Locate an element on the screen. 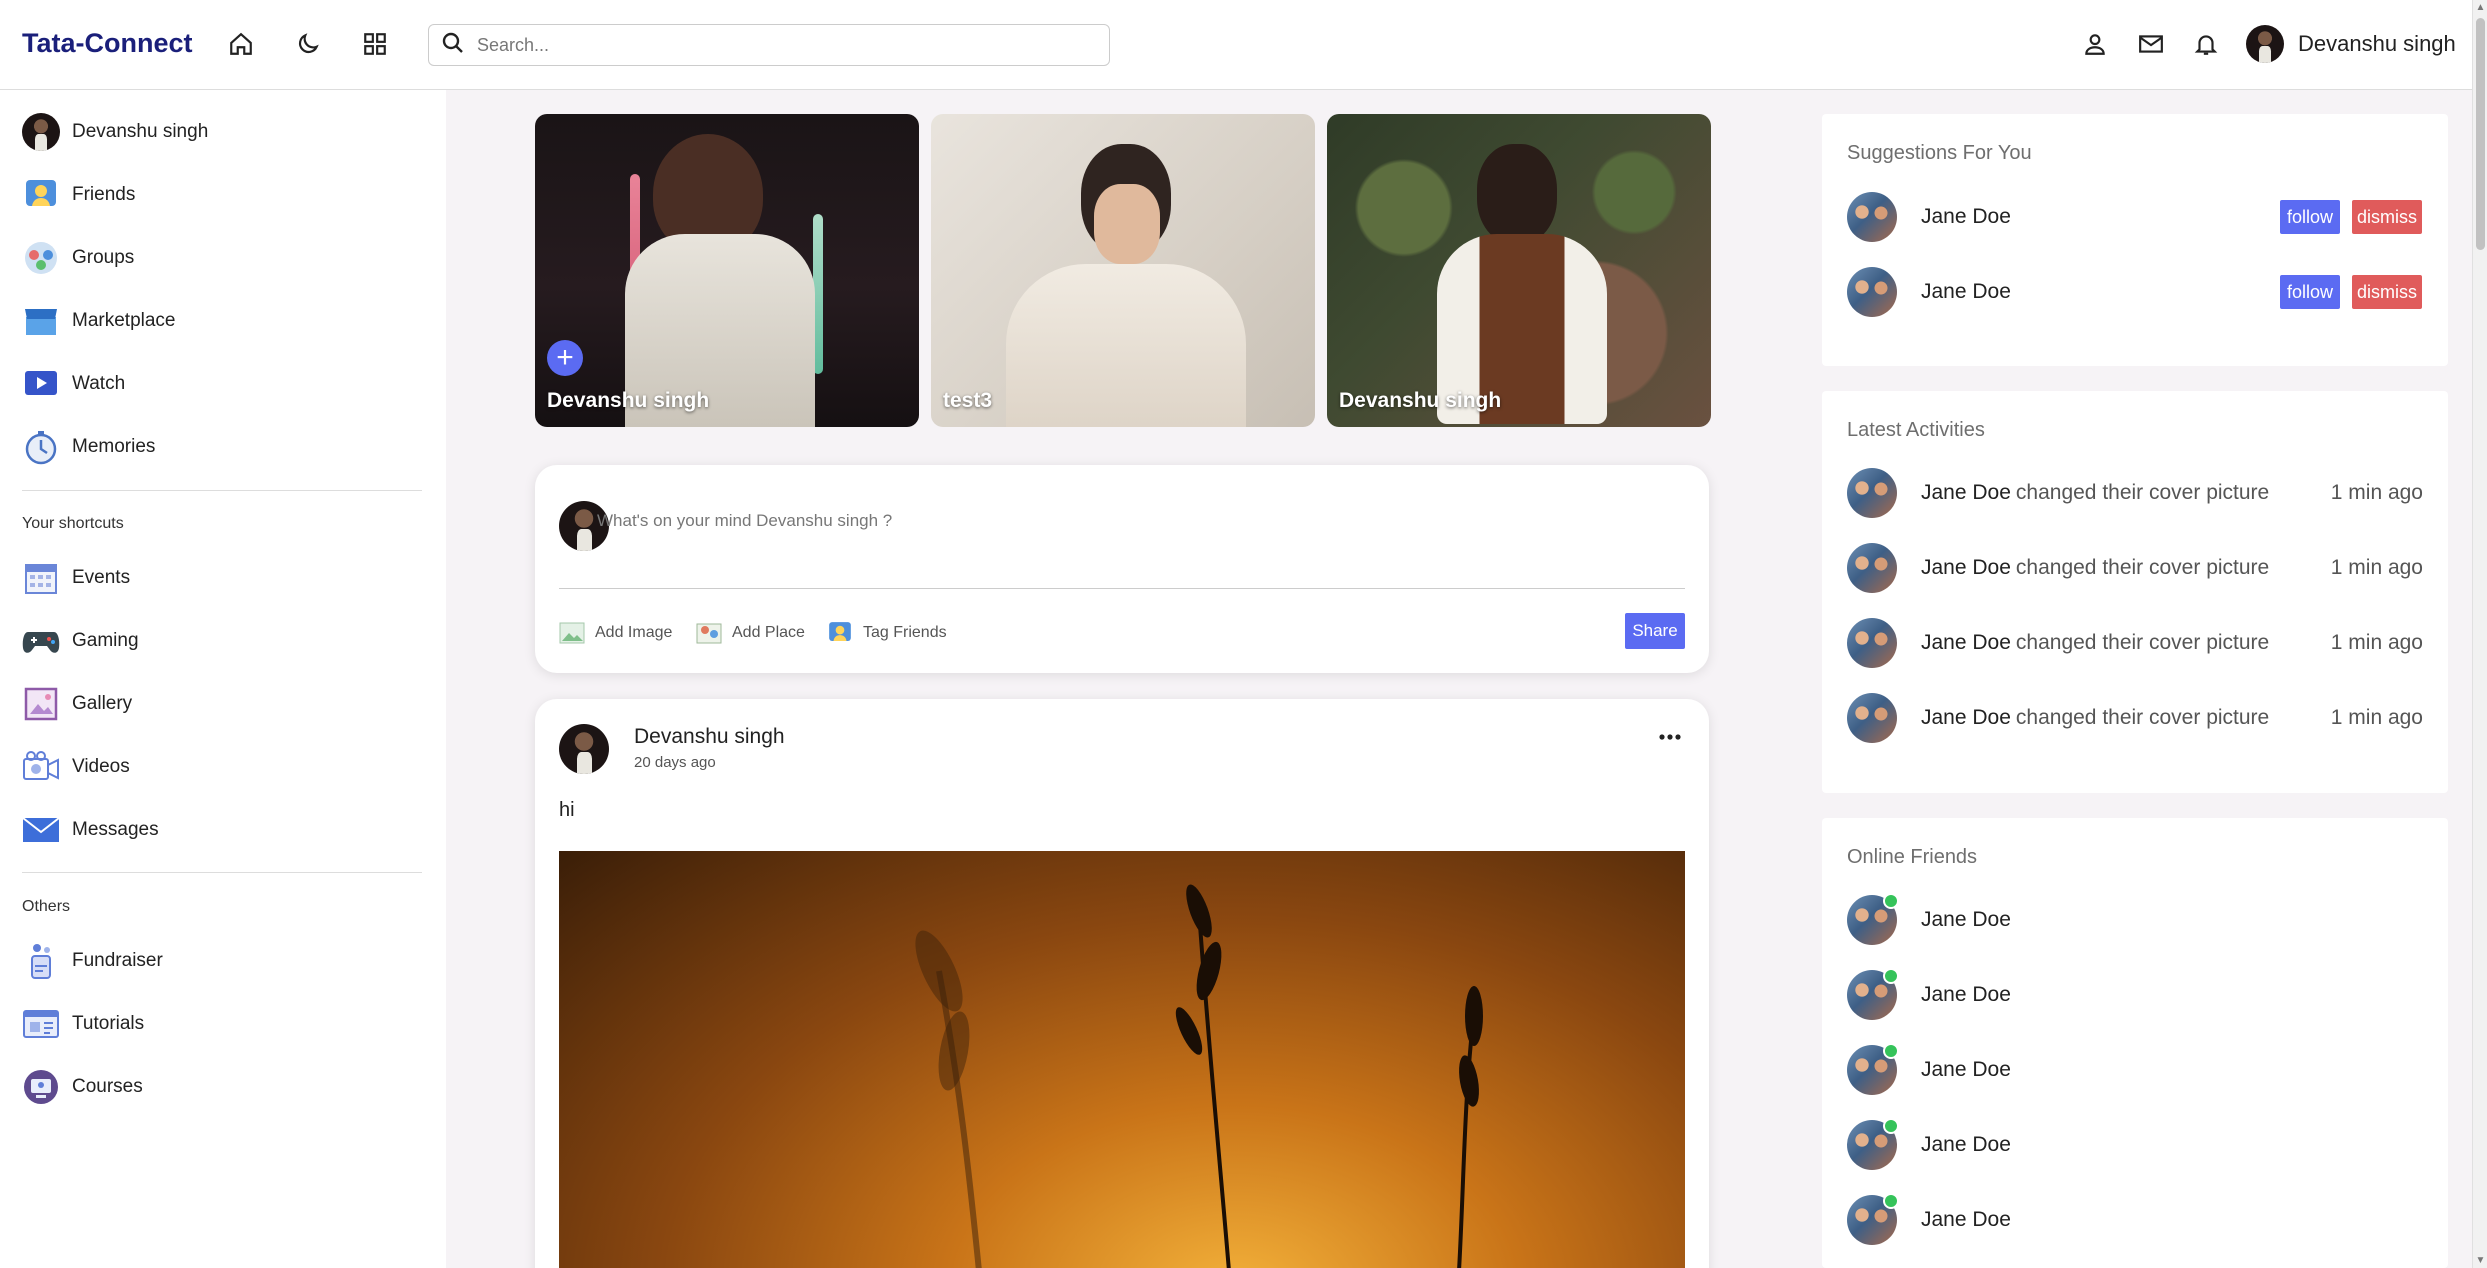 The width and height of the screenshot is (2487, 1268). sidebar-item-watch: Watch is located at coordinates (73, 384).